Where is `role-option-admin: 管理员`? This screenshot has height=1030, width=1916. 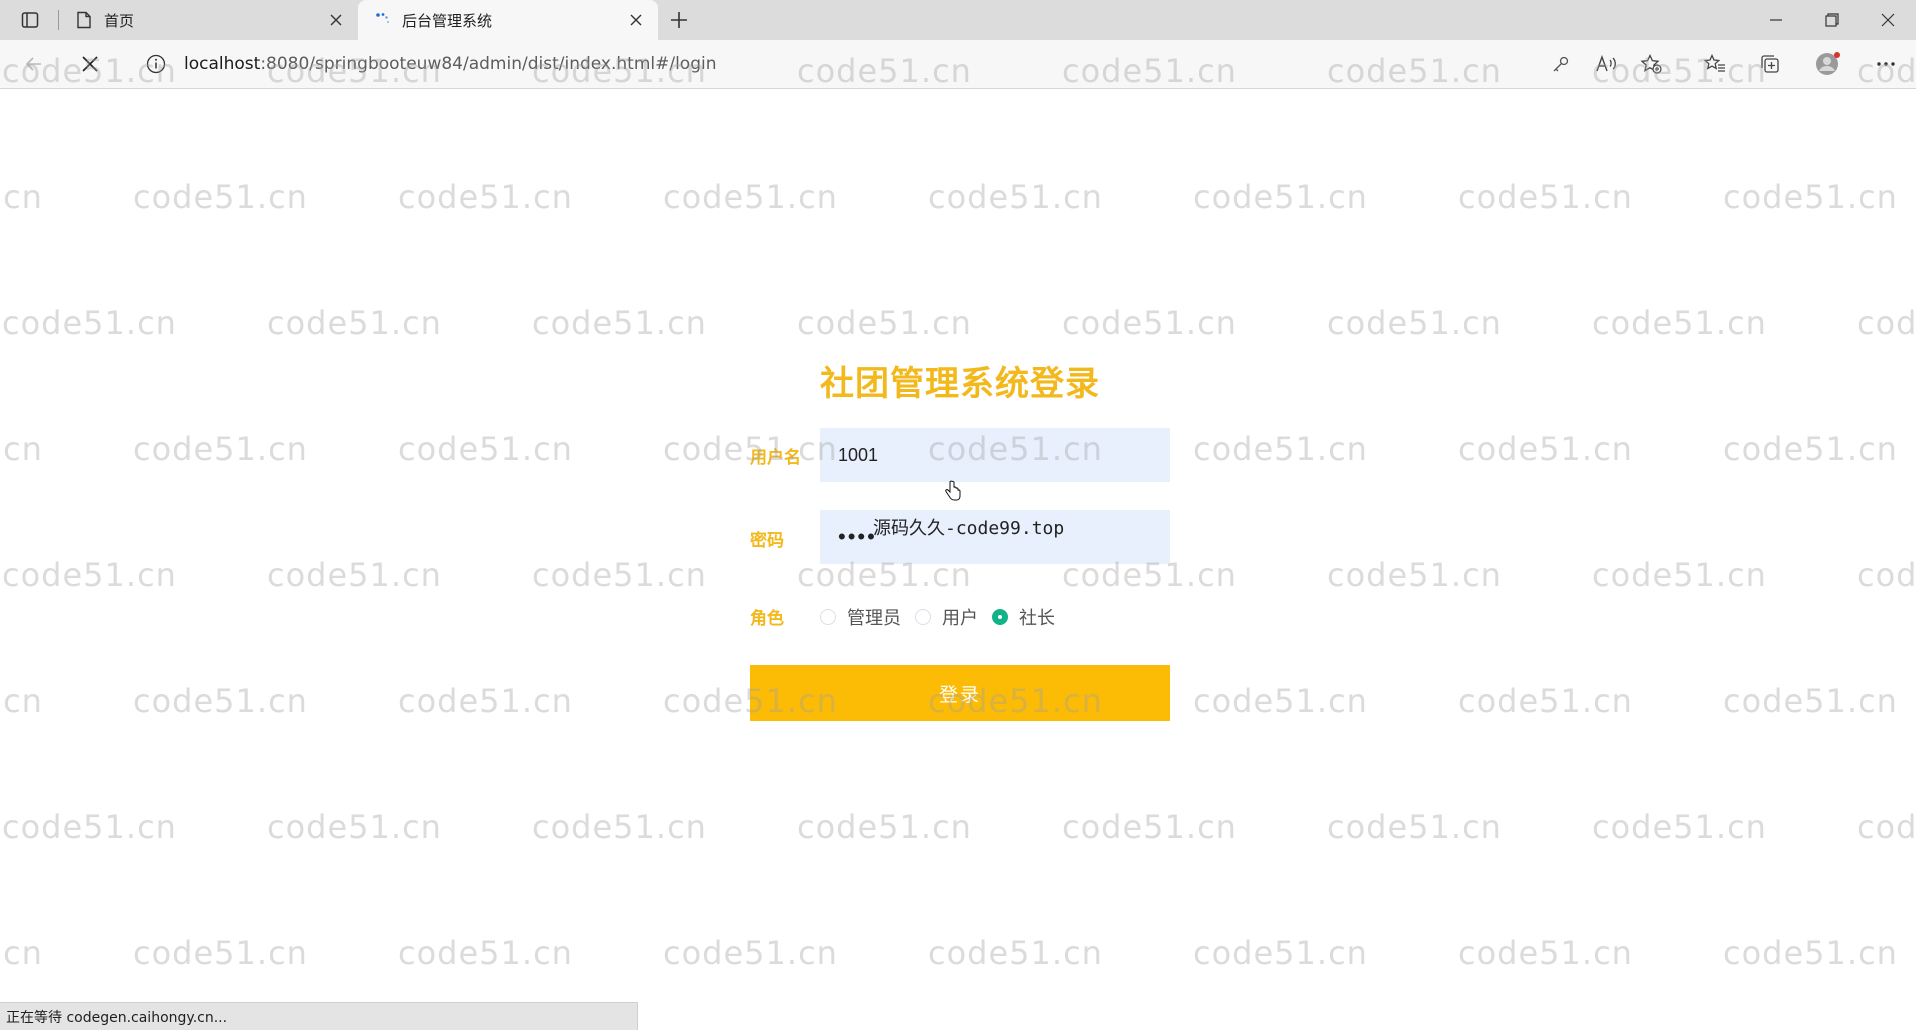 role-option-admin: 管理员 is located at coordinates (860, 617).